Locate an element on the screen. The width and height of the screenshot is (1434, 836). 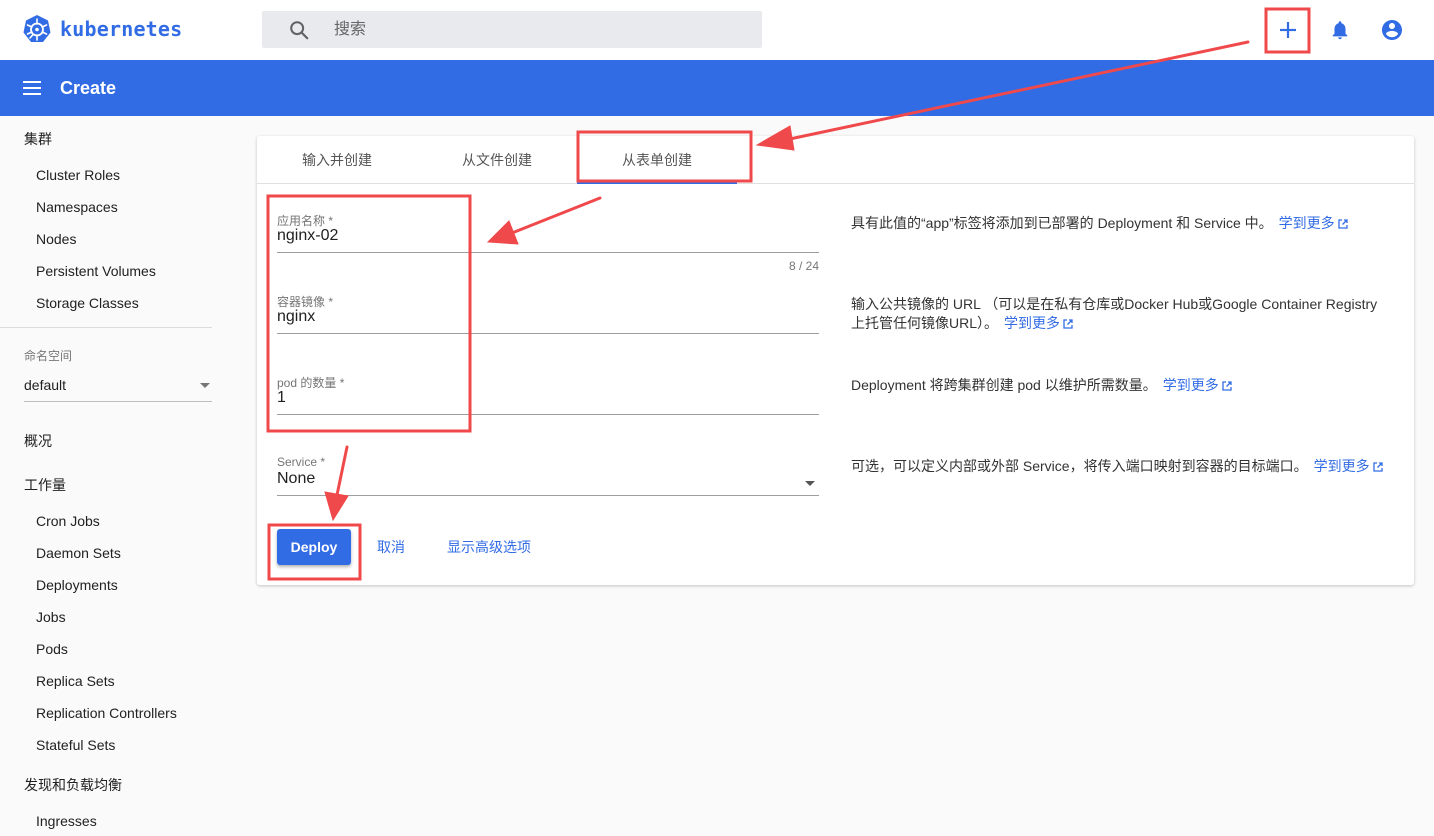
container-image-field: 容器镜像 * is located at coordinates (548, 315).